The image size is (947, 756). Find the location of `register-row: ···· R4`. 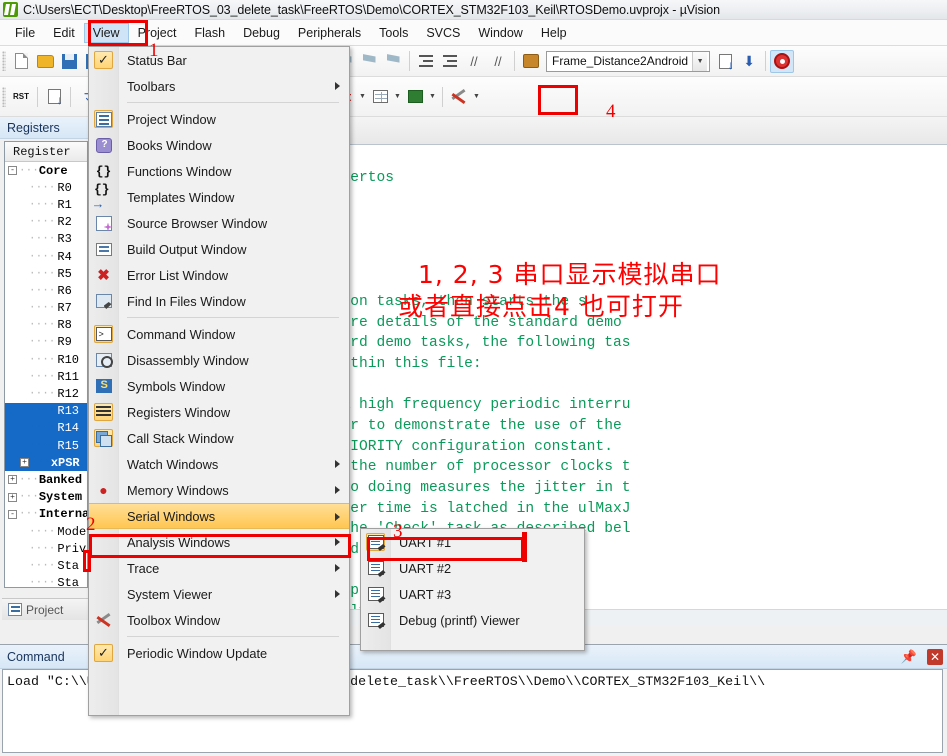

register-row: ···· R4 is located at coordinates (46, 256).